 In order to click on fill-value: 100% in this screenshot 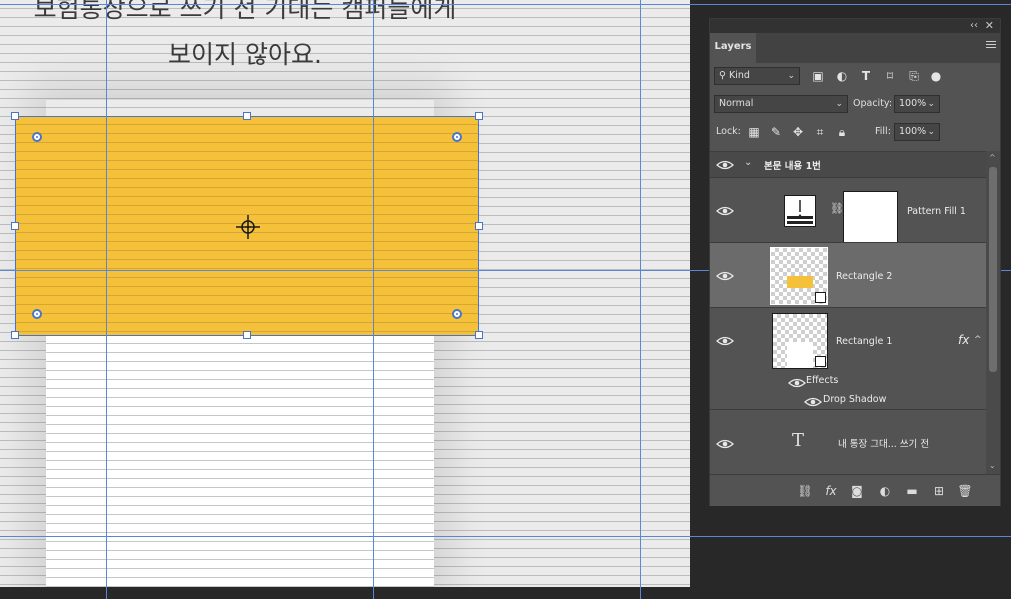, I will do `click(913, 131)`.